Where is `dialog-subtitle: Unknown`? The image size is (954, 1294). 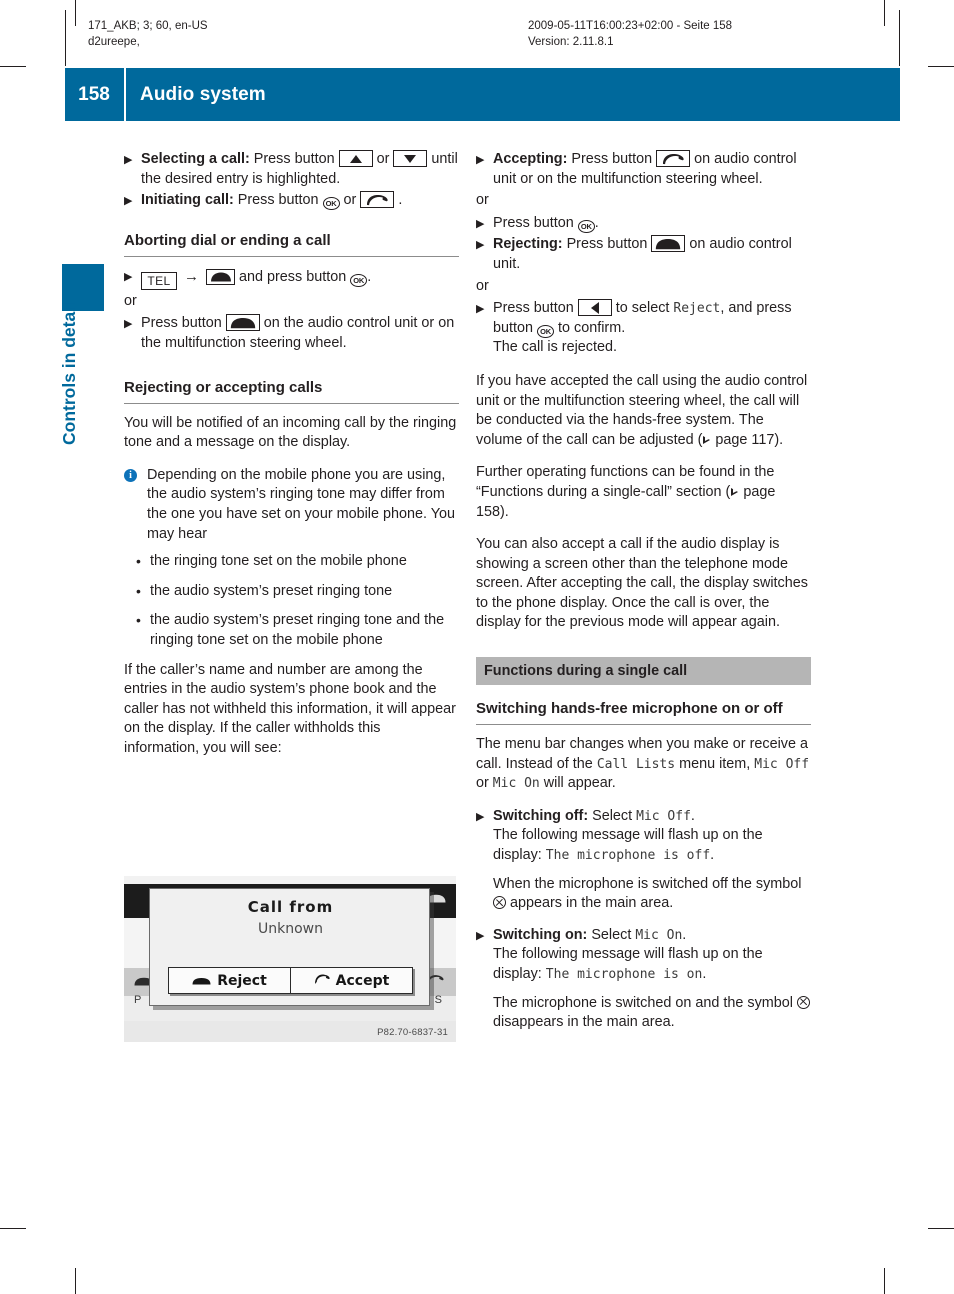
dialog-subtitle: Unknown is located at coordinates (290, 929).